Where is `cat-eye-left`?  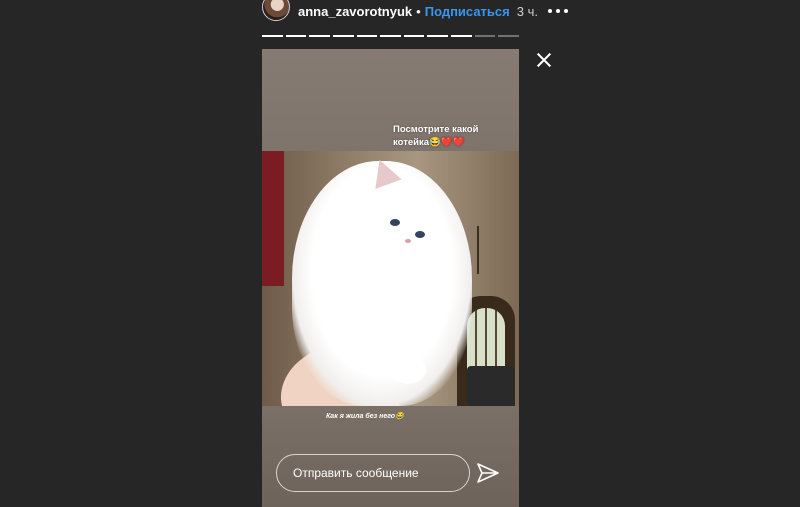 cat-eye-left is located at coordinates (395, 222).